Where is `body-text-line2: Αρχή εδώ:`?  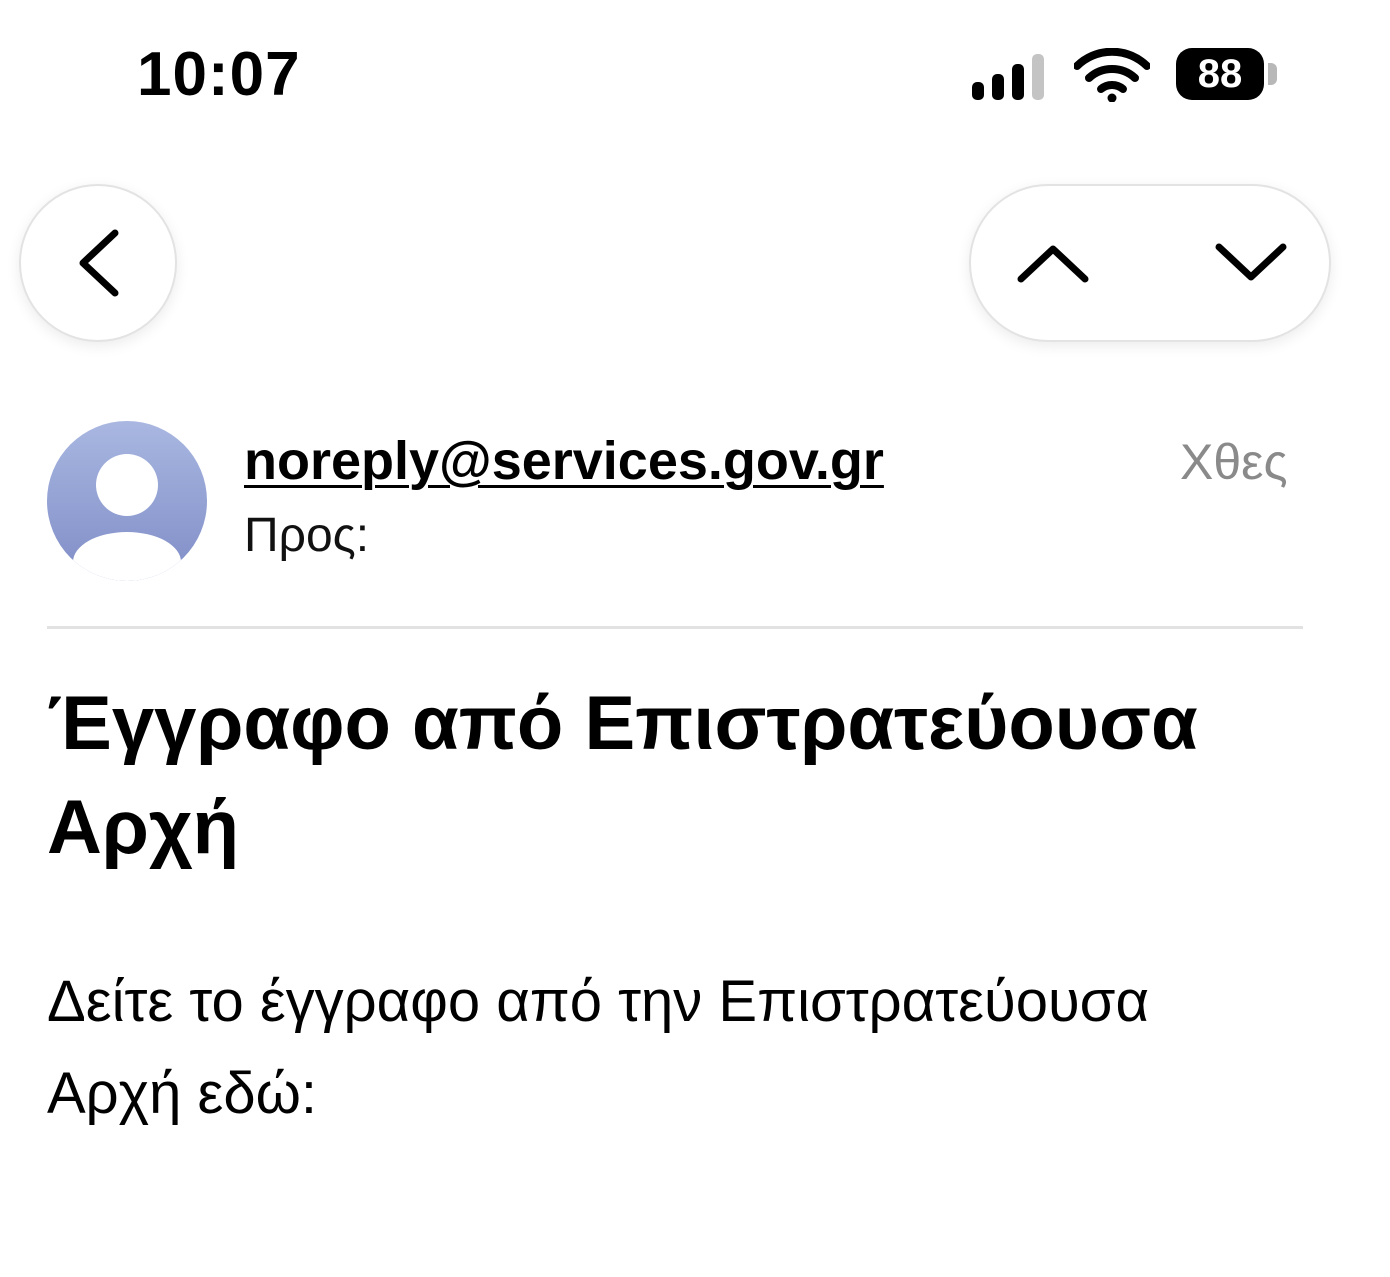 body-text-line2: Αρχή εδώ: is located at coordinates (182, 1093).